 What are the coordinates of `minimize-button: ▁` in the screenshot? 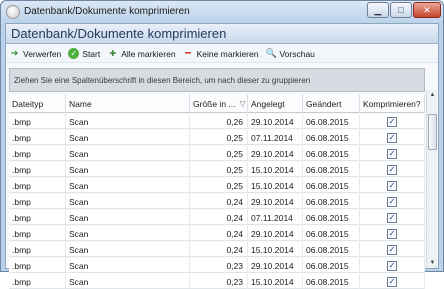 It's located at (378, 10).